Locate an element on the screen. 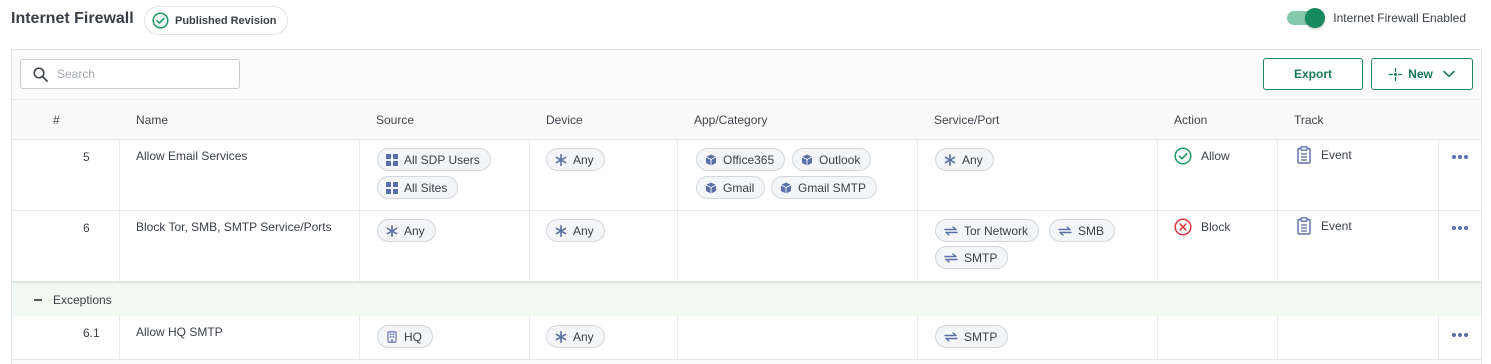 The height and width of the screenshot is (364, 1491). x-circle-icon is located at coordinates (1183, 227).